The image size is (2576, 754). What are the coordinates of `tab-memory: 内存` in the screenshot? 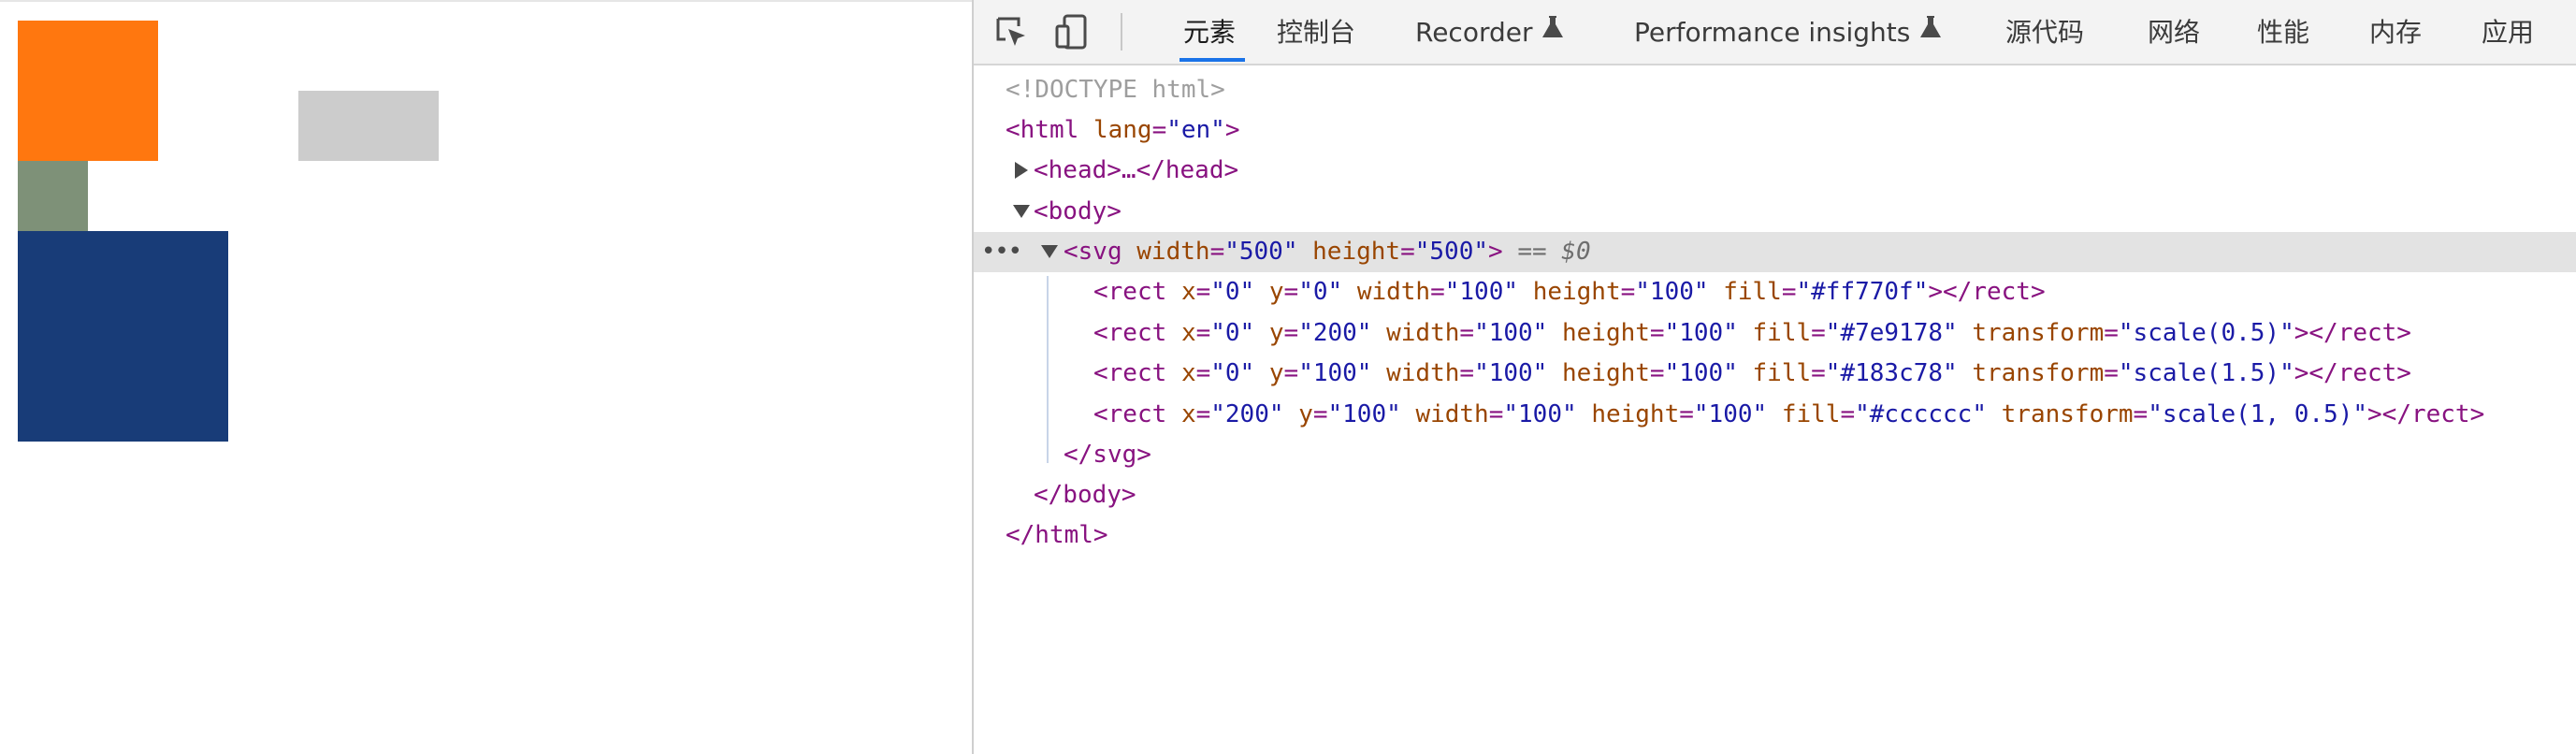 It's located at (2395, 32).